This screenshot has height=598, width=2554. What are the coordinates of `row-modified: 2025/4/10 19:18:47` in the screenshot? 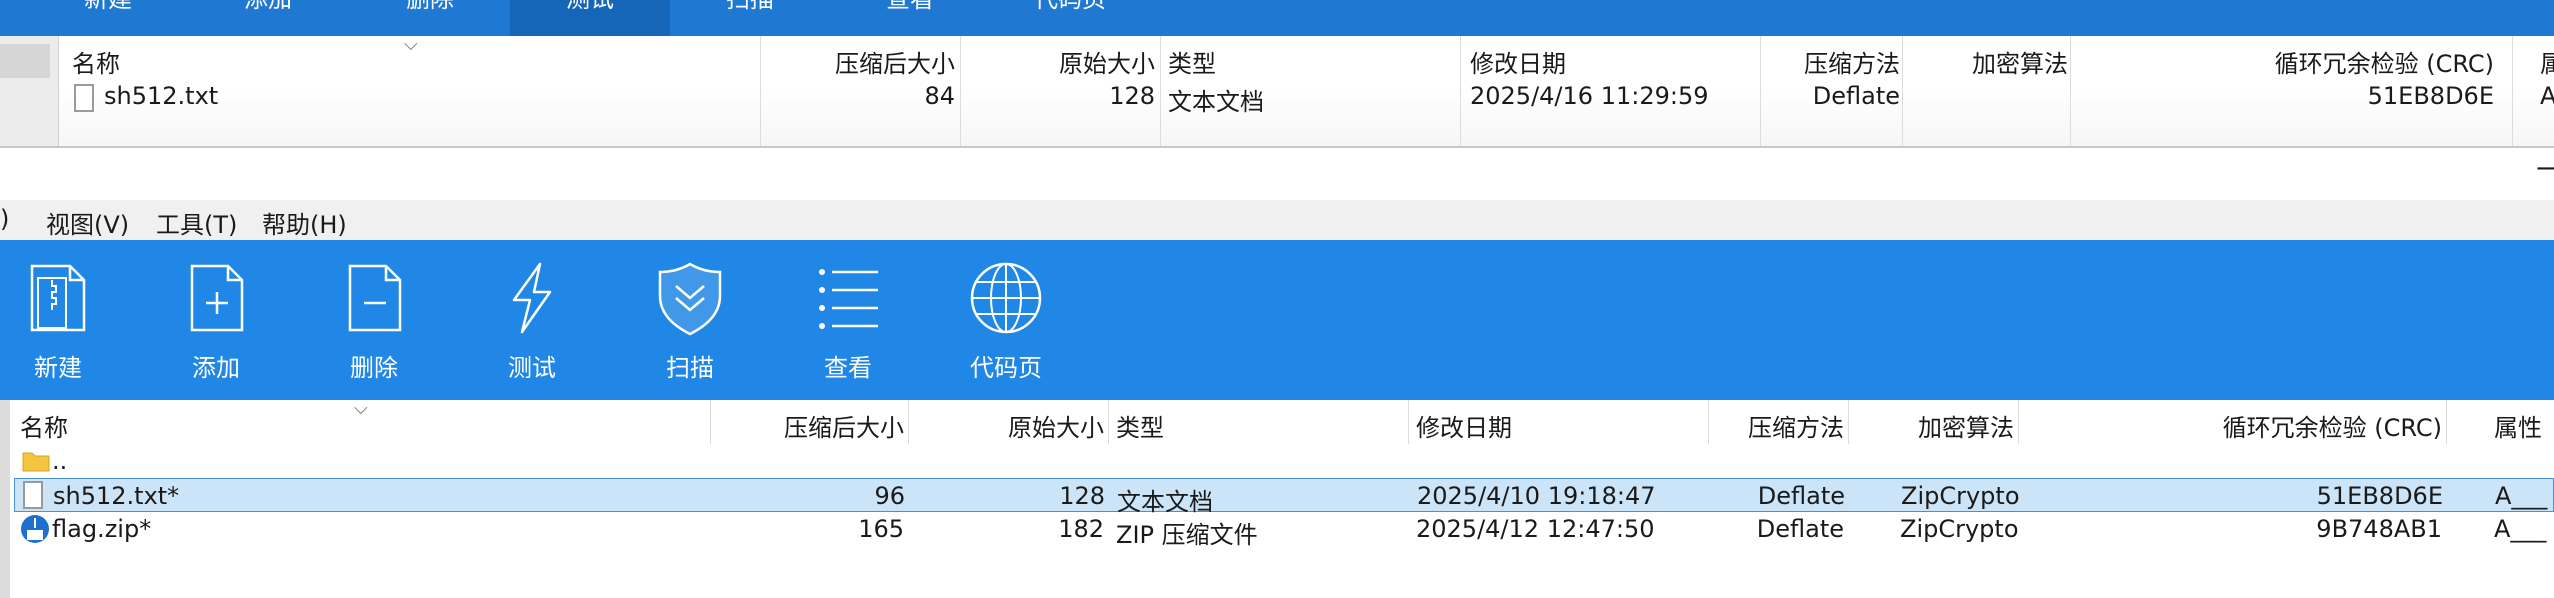 It's located at (1536, 496).